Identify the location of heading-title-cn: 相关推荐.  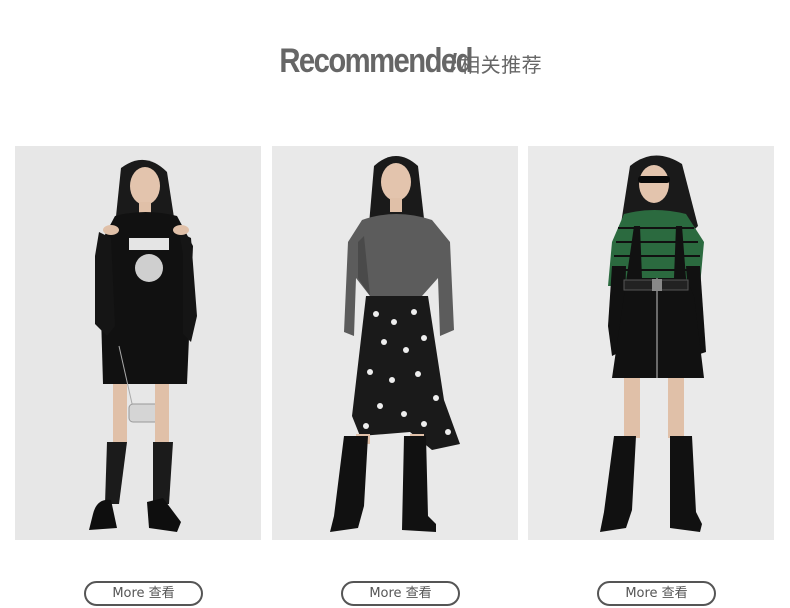
(501, 65).